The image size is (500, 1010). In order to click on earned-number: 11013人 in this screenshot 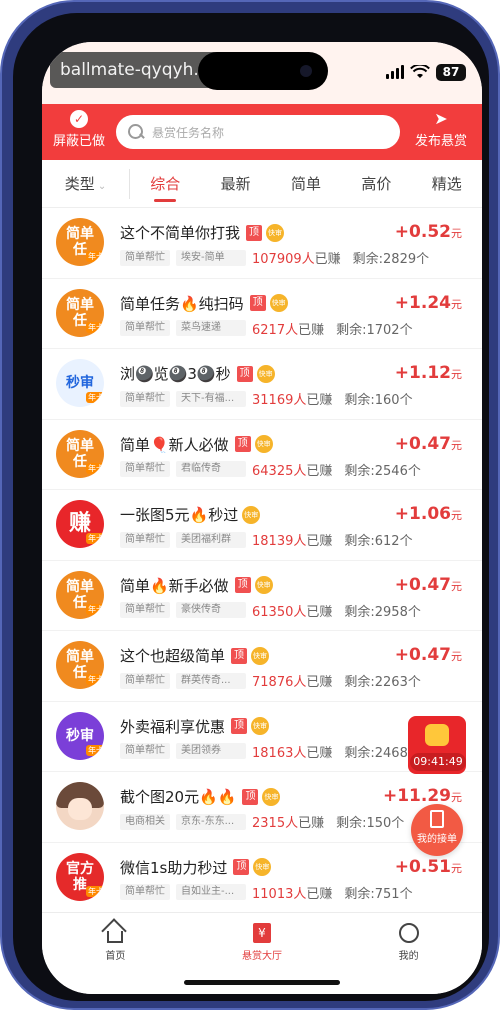, I will do `click(279, 894)`.